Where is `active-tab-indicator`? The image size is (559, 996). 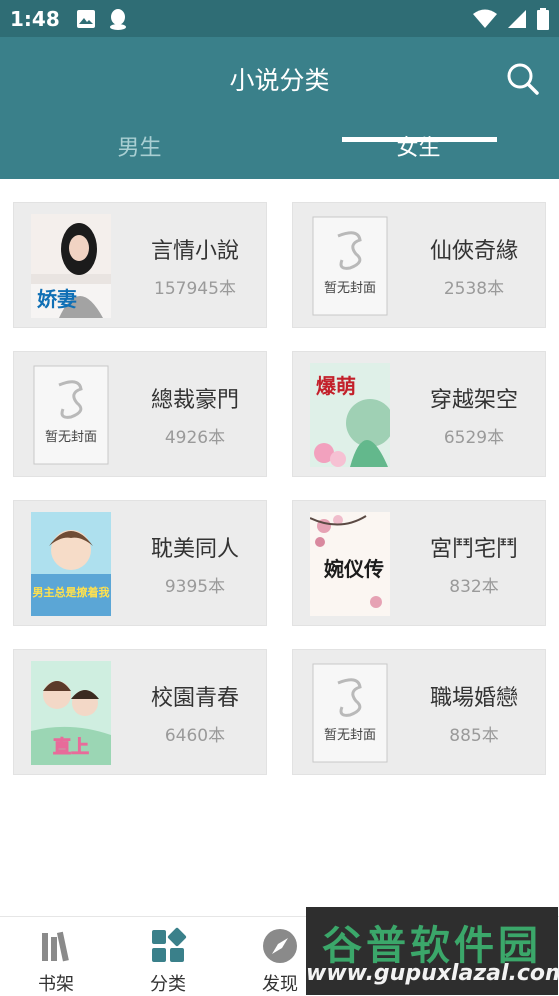
active-tab-indicator is located at coordinates (419, 139).